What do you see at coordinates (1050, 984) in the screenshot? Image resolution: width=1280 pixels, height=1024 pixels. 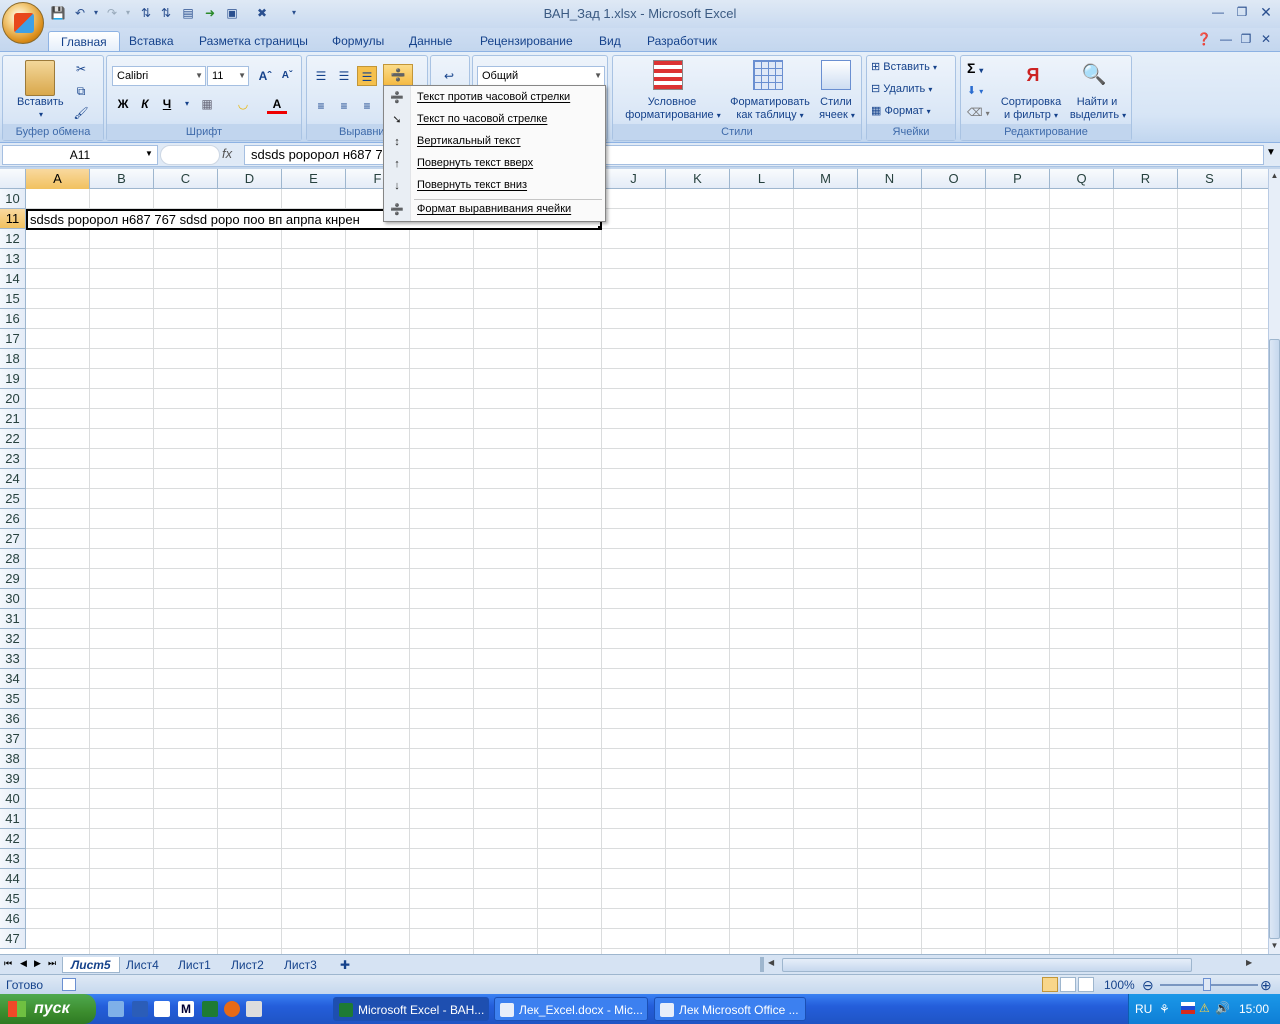 I see `normal-view-icon` at bounding box center [1050, 984].